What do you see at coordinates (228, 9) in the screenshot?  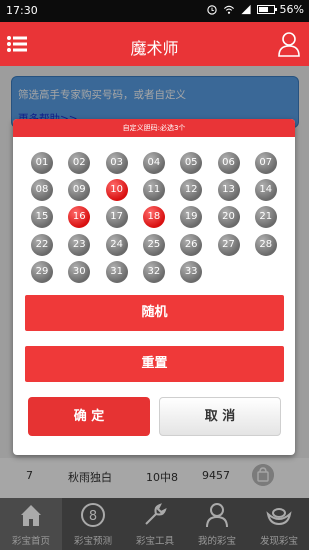 I see `wifi-icon` at bounding box center [228, 9].